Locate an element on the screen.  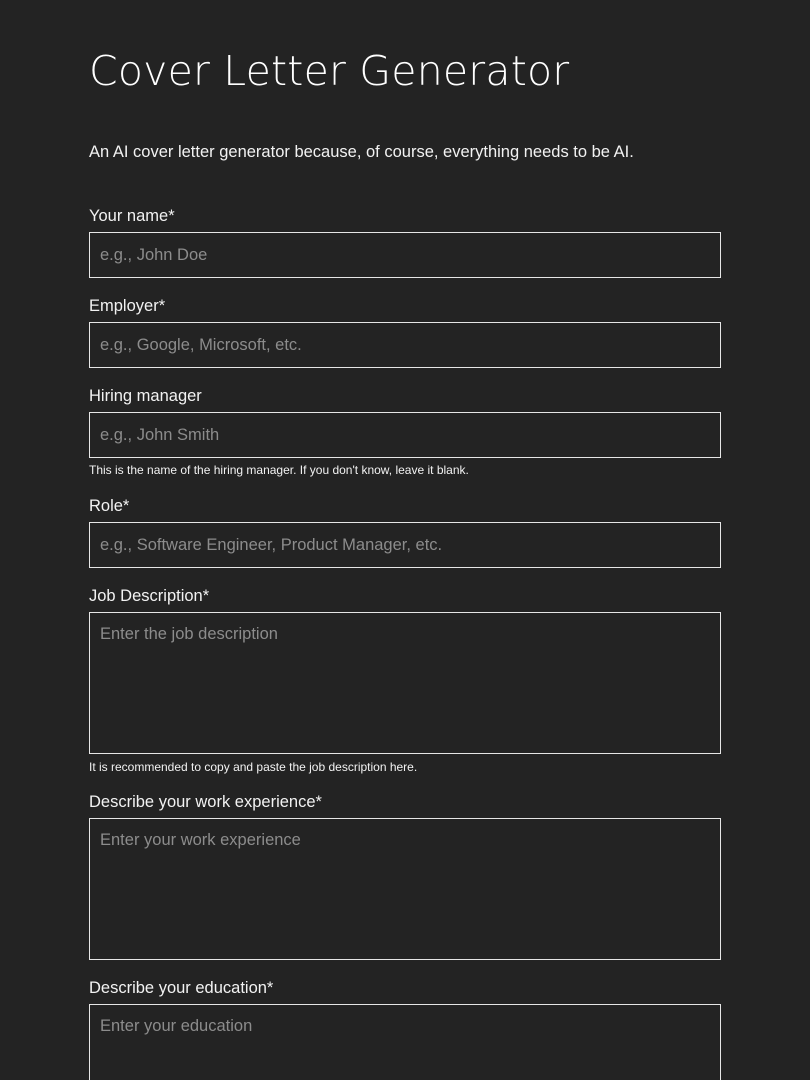
role-label: Role* is located at coordinates (109, 506).